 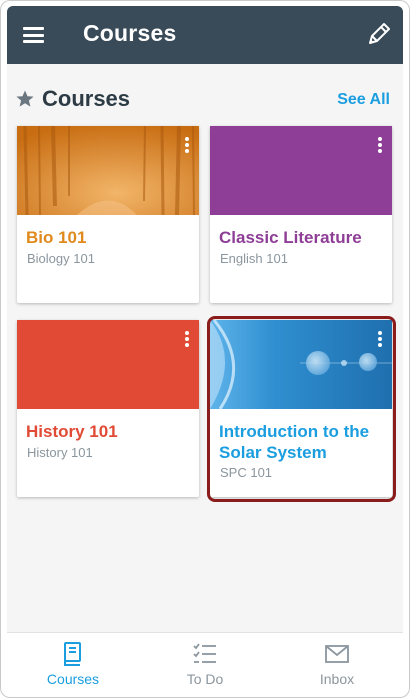 I want to click on course-card-history-101: History 101 History 101, so click(x=108, y=408).